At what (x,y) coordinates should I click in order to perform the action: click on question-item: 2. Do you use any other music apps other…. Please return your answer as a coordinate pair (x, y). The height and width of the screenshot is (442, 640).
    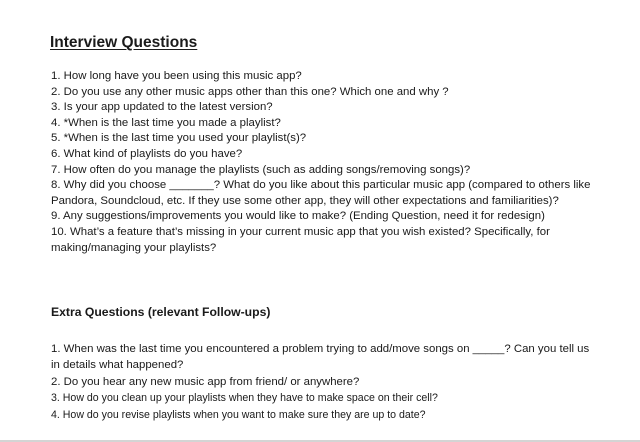
    Looking at the image, I should click on (250, 91).